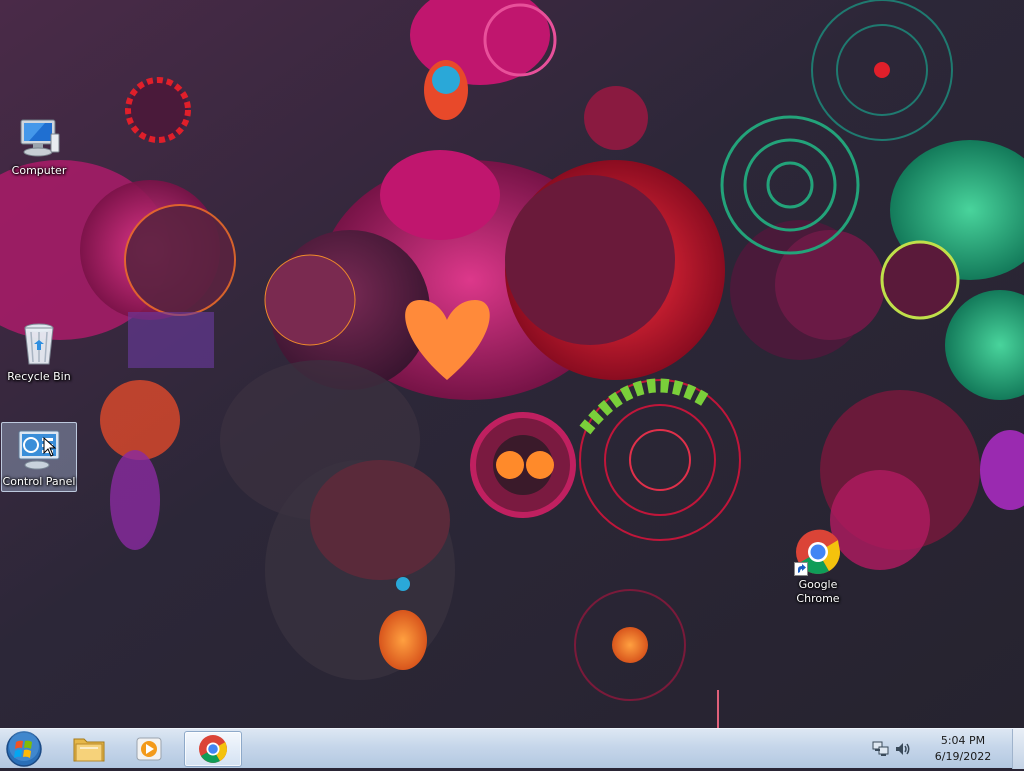 Image resolution: width=1024 pixels, height=771 pixels. What do you see at coordinates (50, 447) in the screenshot?
I see `mouse-cursor-icon` at bounding box center [50, 447].